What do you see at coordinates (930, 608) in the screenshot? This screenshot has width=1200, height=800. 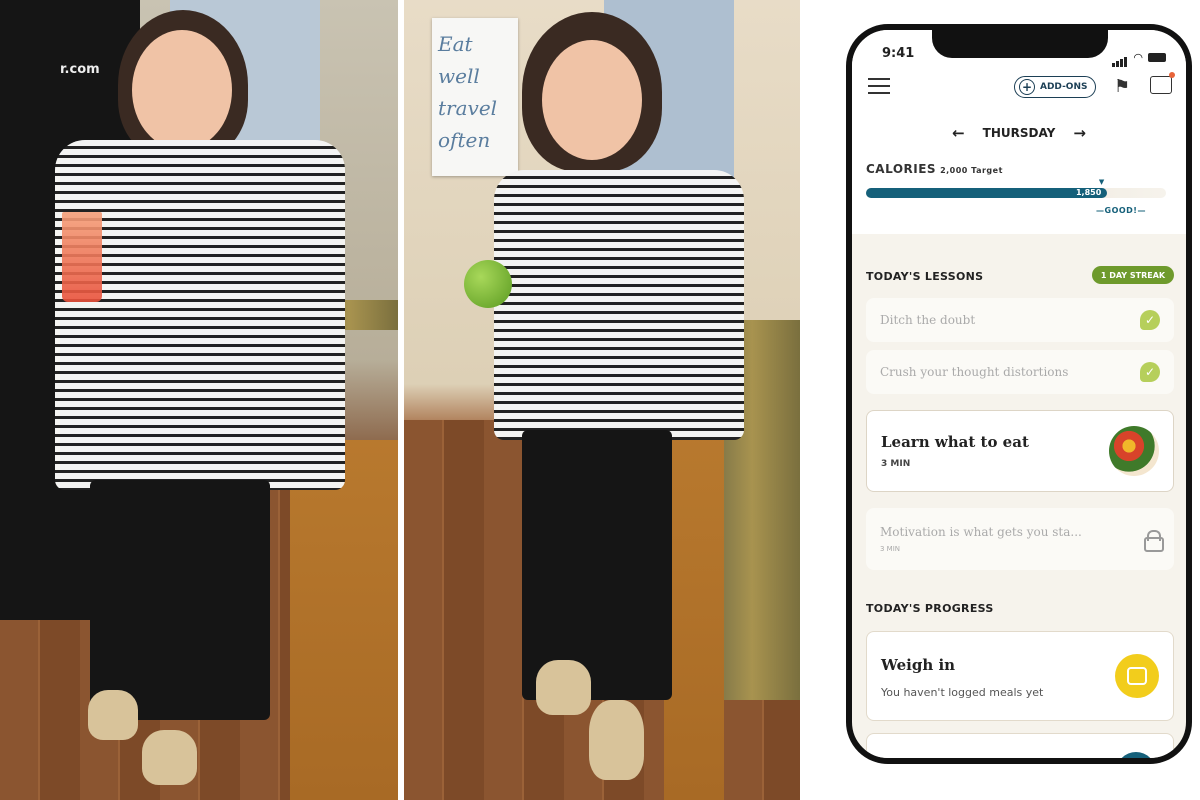 I see `progress-title: TODAY'S PROGRESS` at bounding box center [930, 608].